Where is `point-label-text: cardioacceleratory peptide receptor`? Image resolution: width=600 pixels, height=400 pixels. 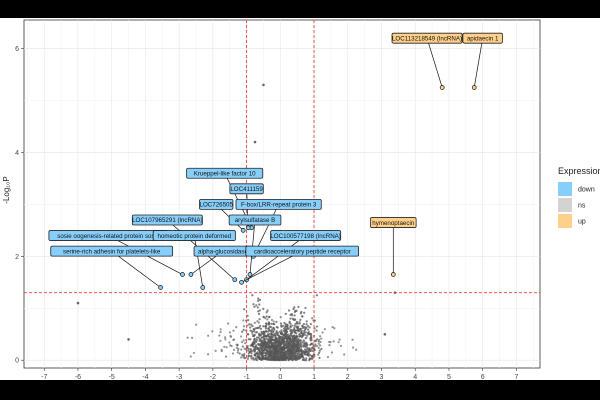 point-label-text: cardioacceleratory peptide receptor is located at coordinates (302, 251).